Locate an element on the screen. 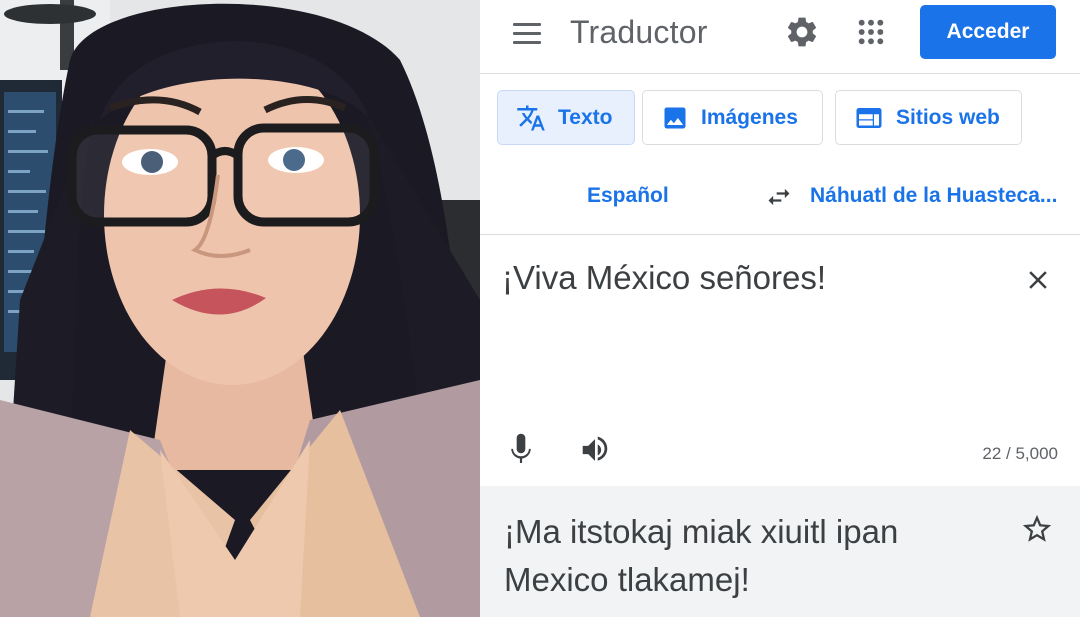 The width and height of the screenshot is (1080, 617). speaker-icon is located at coordinates (595, 450).